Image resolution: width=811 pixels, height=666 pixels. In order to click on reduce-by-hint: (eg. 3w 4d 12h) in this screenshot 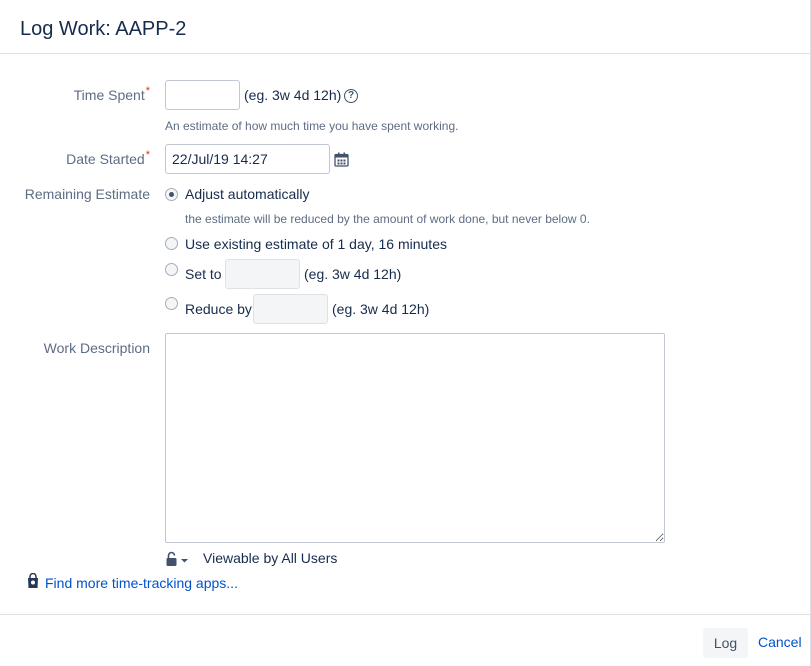, I will do `click(381, 309)`.